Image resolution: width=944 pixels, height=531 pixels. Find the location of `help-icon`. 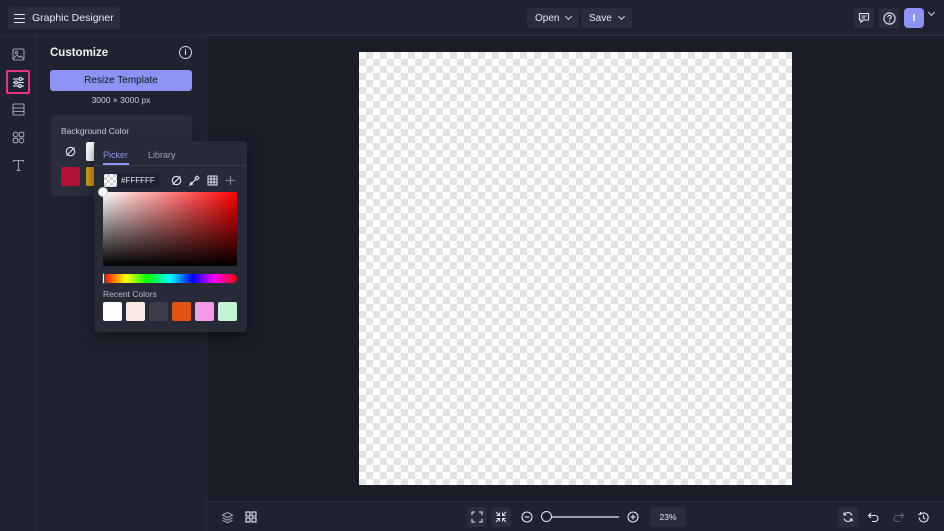

help-icon is located at coordinates (889, 18).